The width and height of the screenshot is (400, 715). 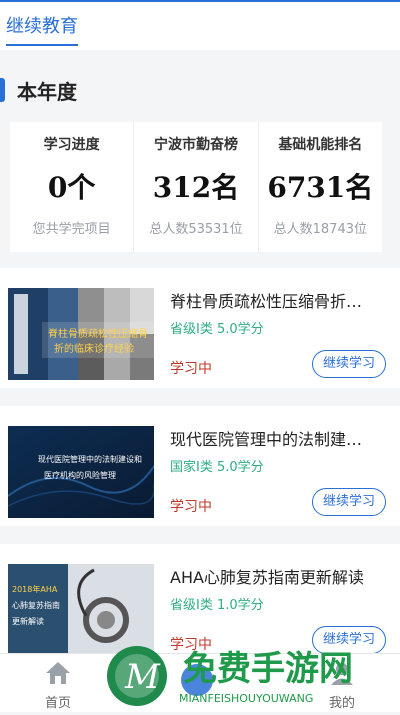 What do you see at coordinates (42, 29) in the screenshot?
I see `tab-continuing-education: 继续教育` at bounding box center [42, 29].